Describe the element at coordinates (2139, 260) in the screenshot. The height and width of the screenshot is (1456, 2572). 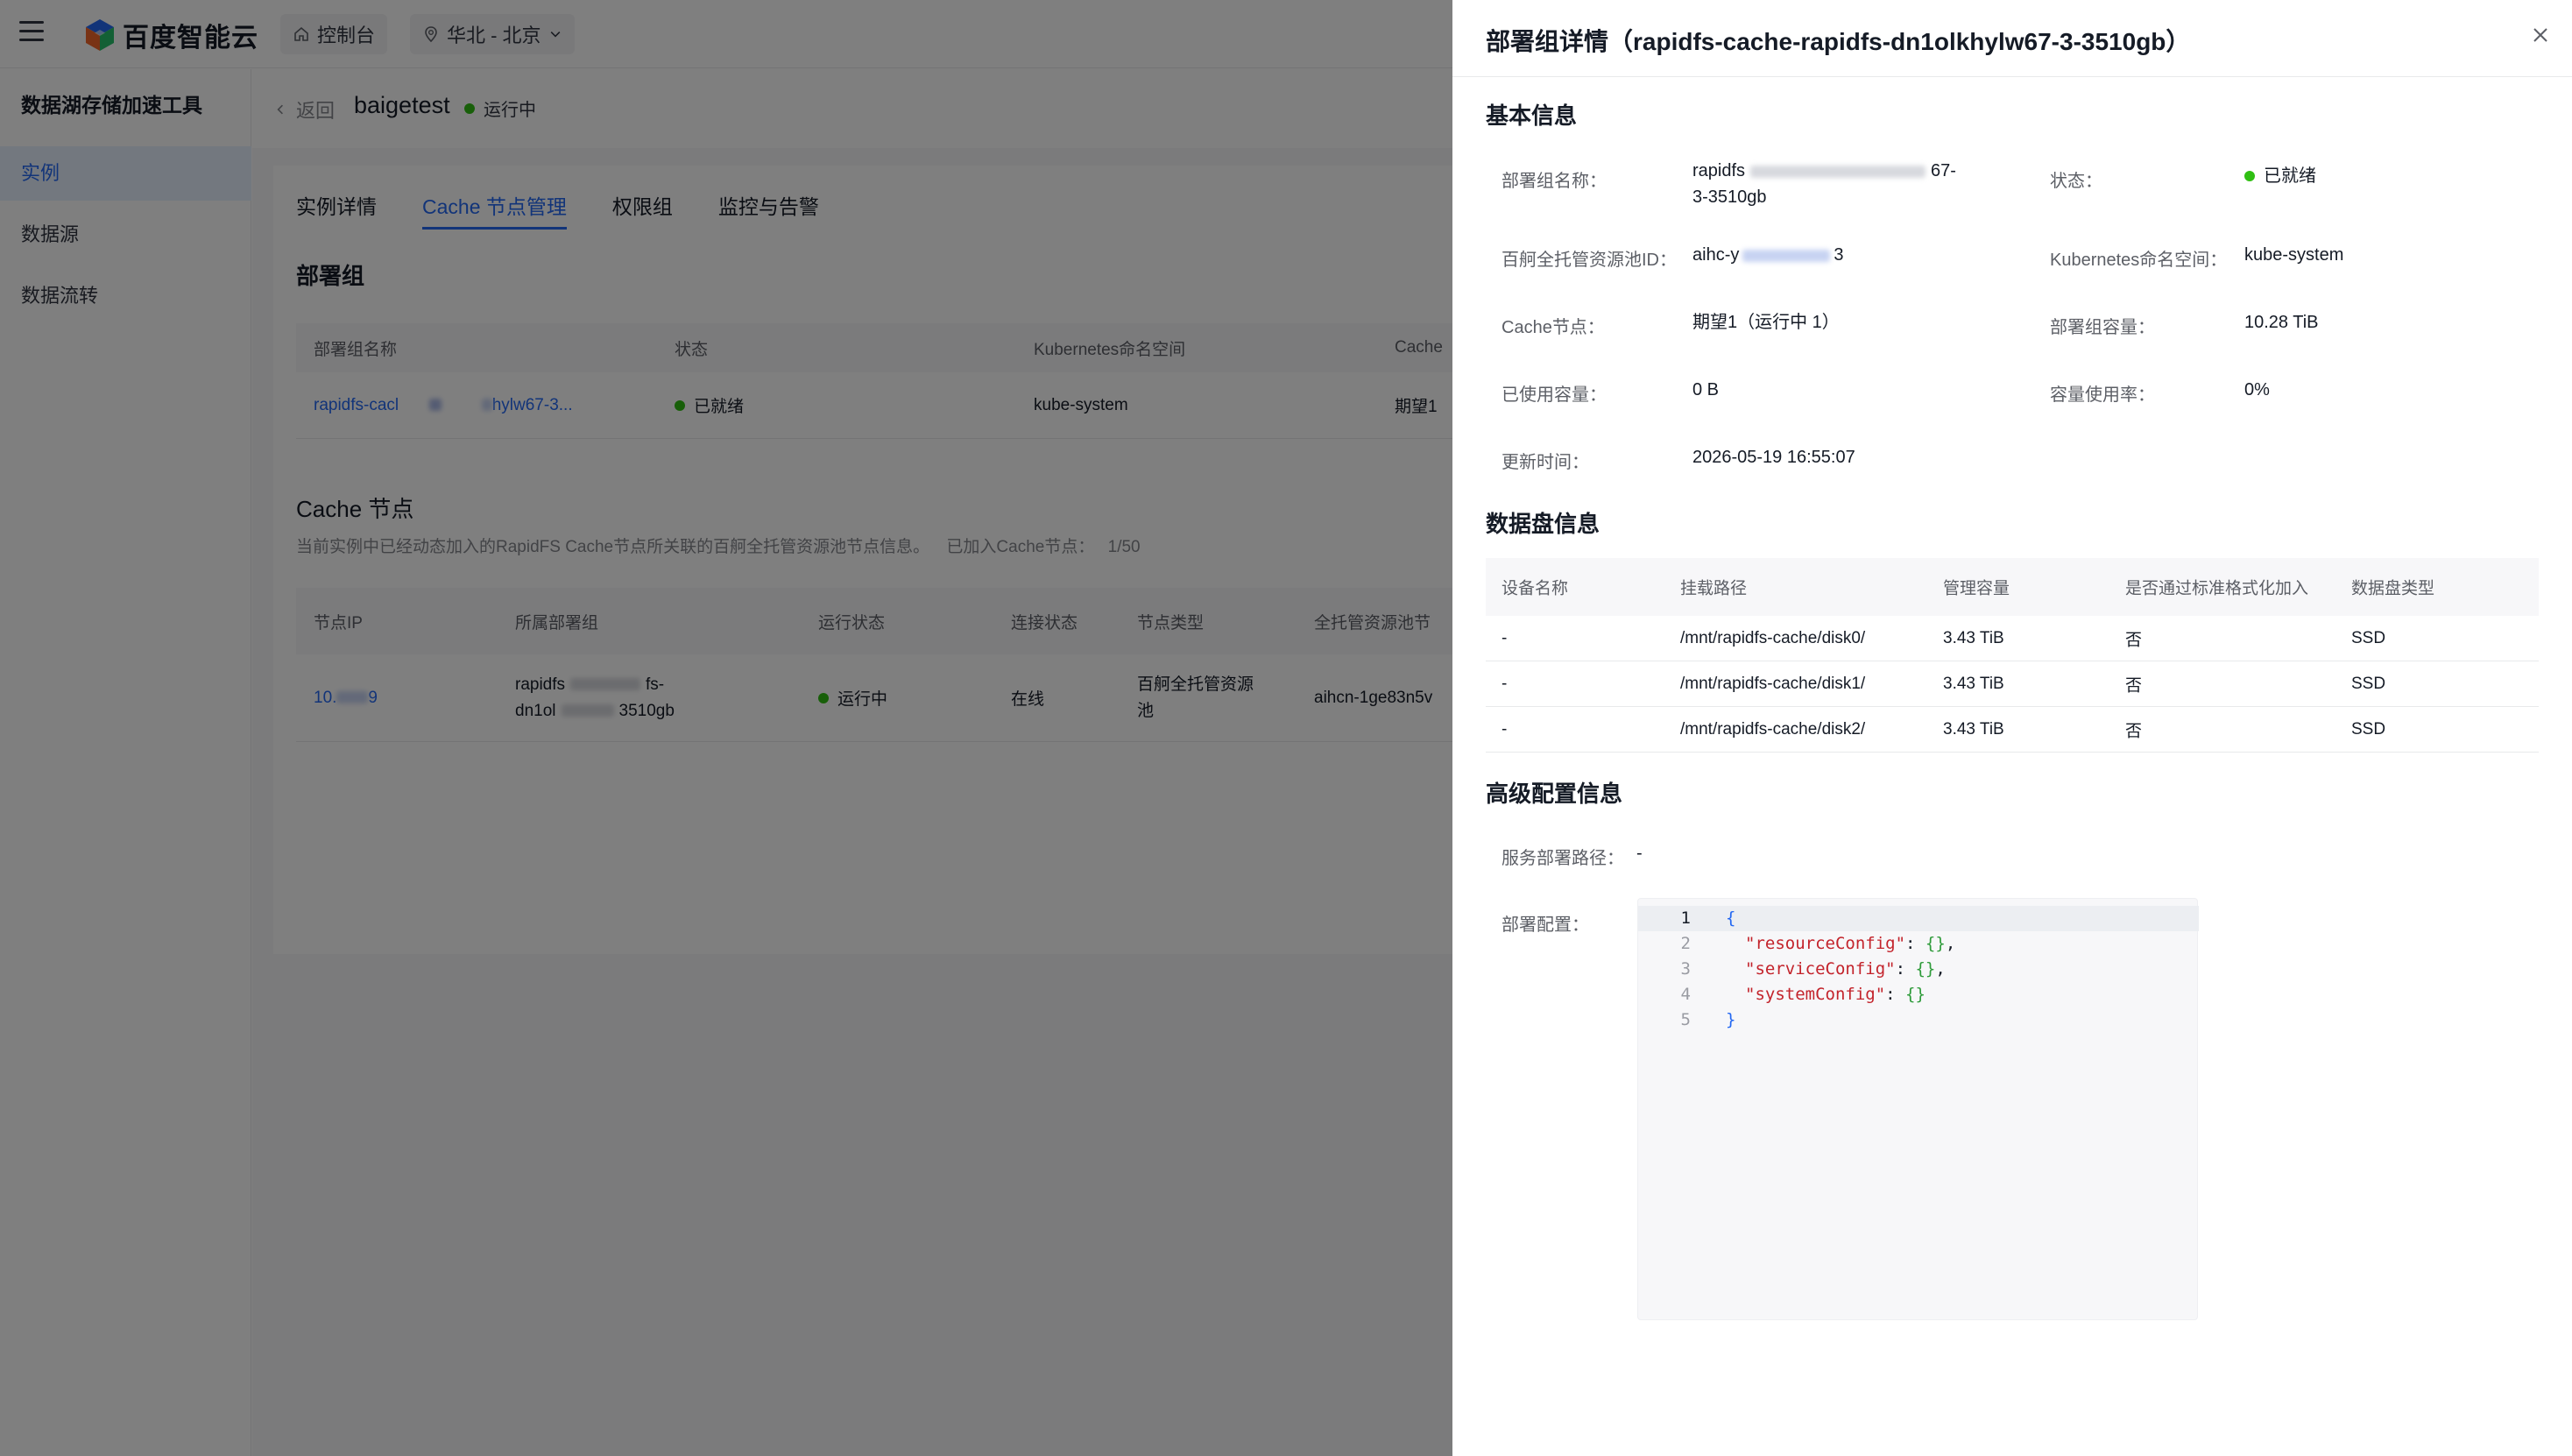
I see `namespace-label: Kubernetes命名空间：` at that location.